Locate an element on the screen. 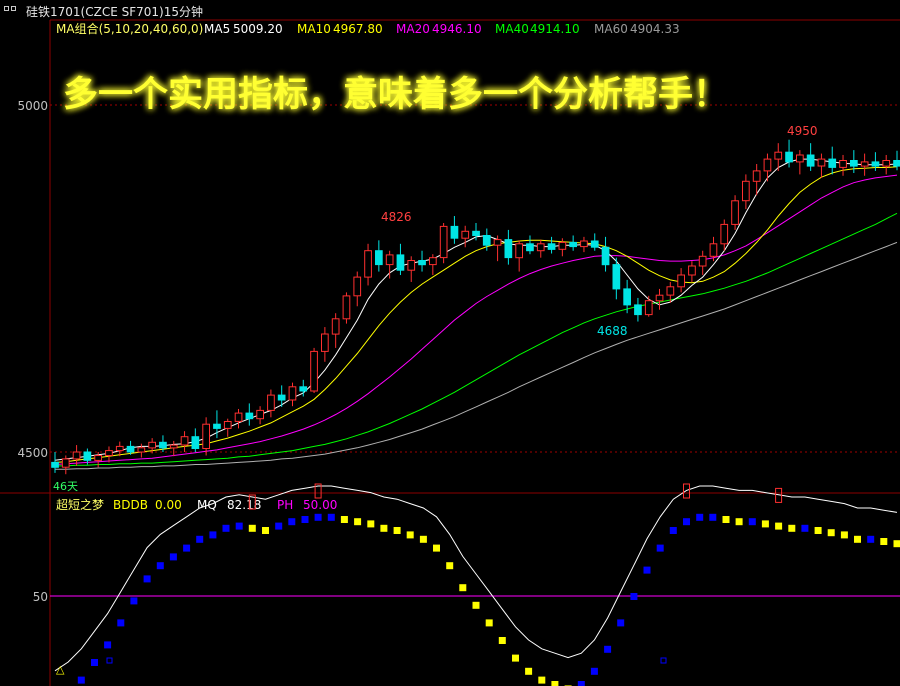 This screenshot has height=686, width=900. ma60-label: MA60 is located at coordinates (611, 29).